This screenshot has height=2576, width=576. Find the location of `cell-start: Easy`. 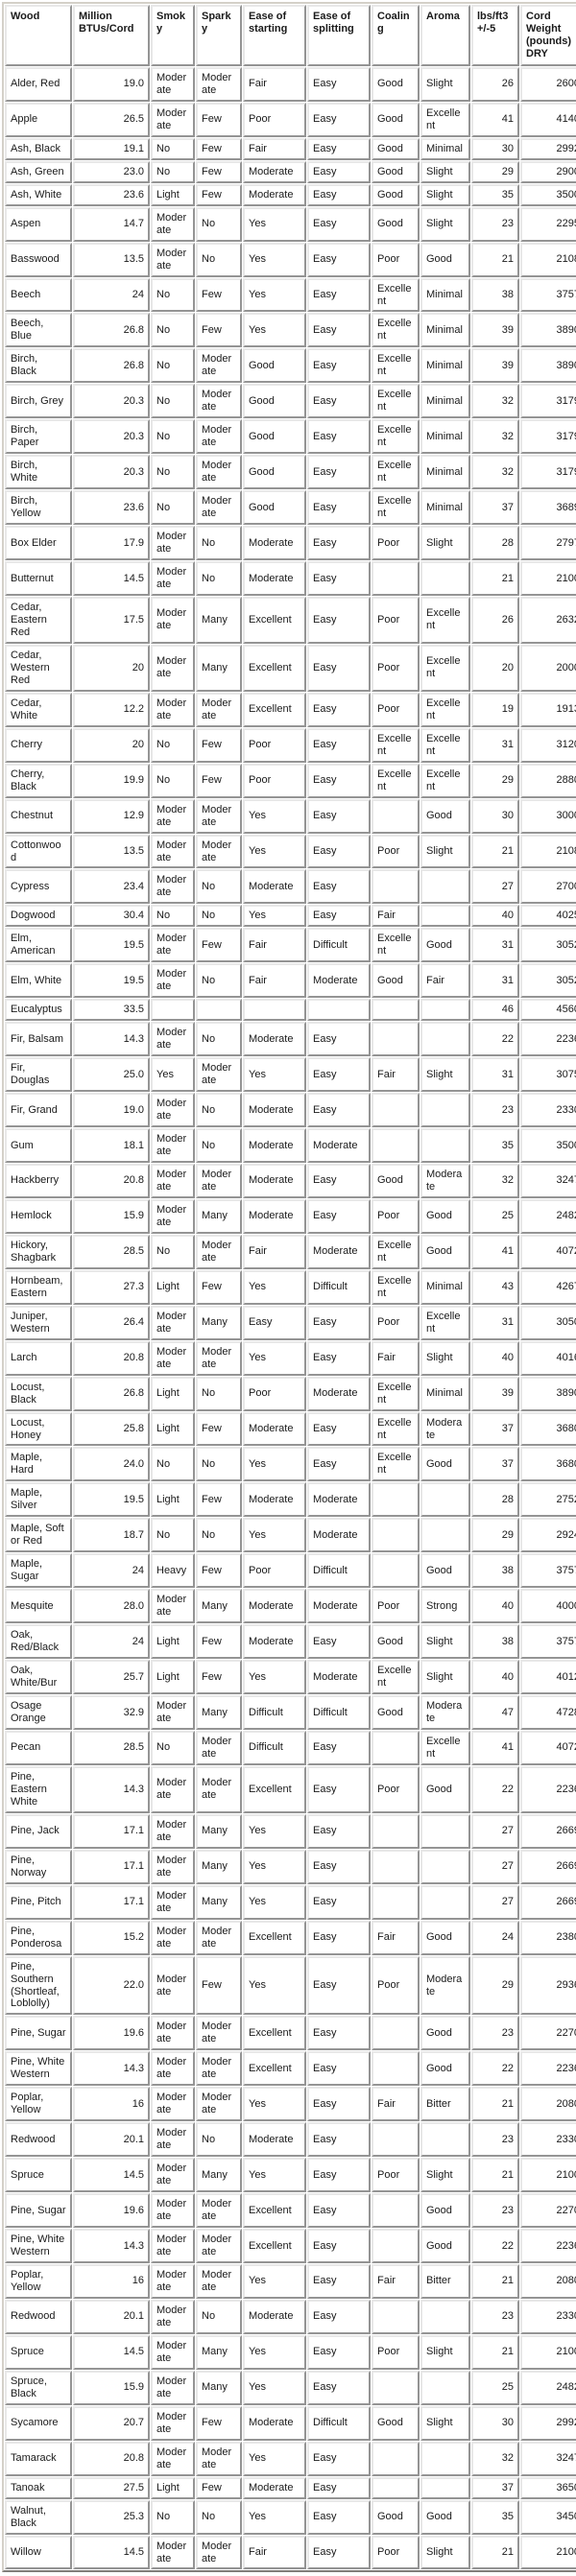

cell-start: Easy is located at coordinates (274, 1322).